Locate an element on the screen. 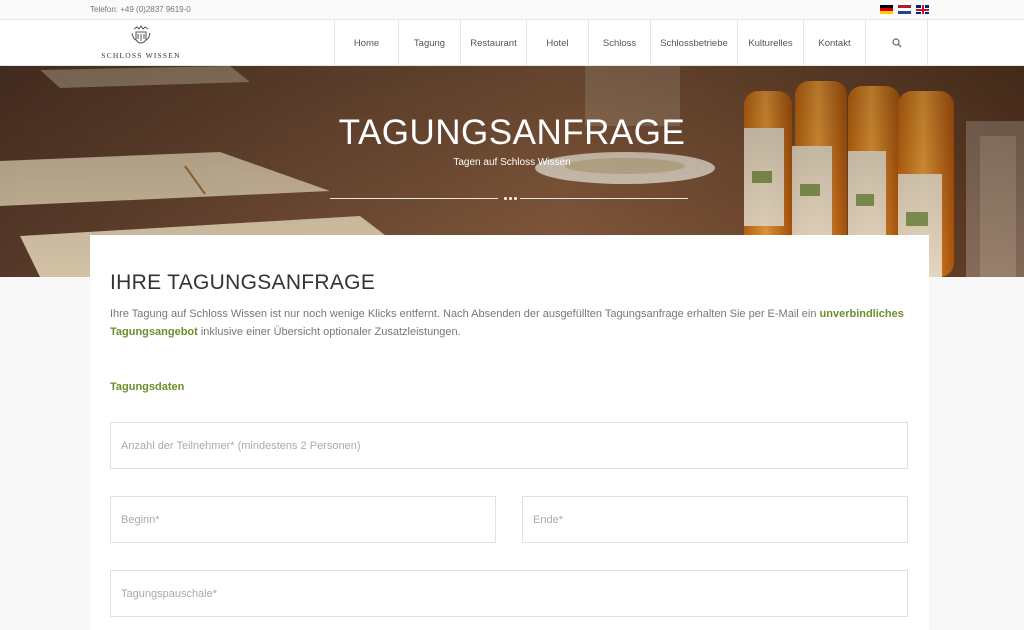 The height and width of the screenshot is (630, 1024). end-date-input is located at coordinates (715, 519).